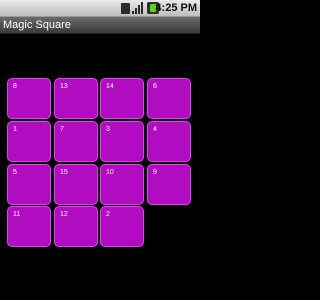 The width and height of the screenshot is (320, 300). Describe the element at coordinates (17, 214) in the screenshot. I see `tile-number: 11` at that location.